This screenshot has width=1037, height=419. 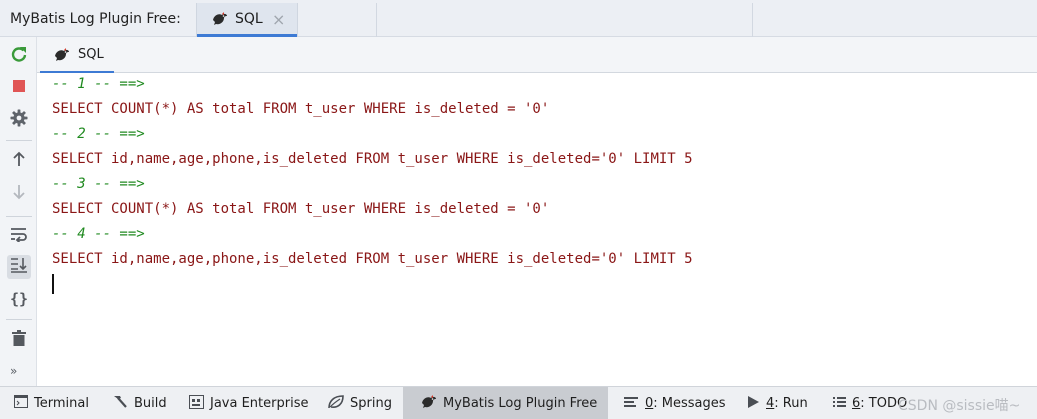 What do you see at coordinates (631, 404) in the screenshot?
I see `messages-icon` at bounding box center [631, 404].